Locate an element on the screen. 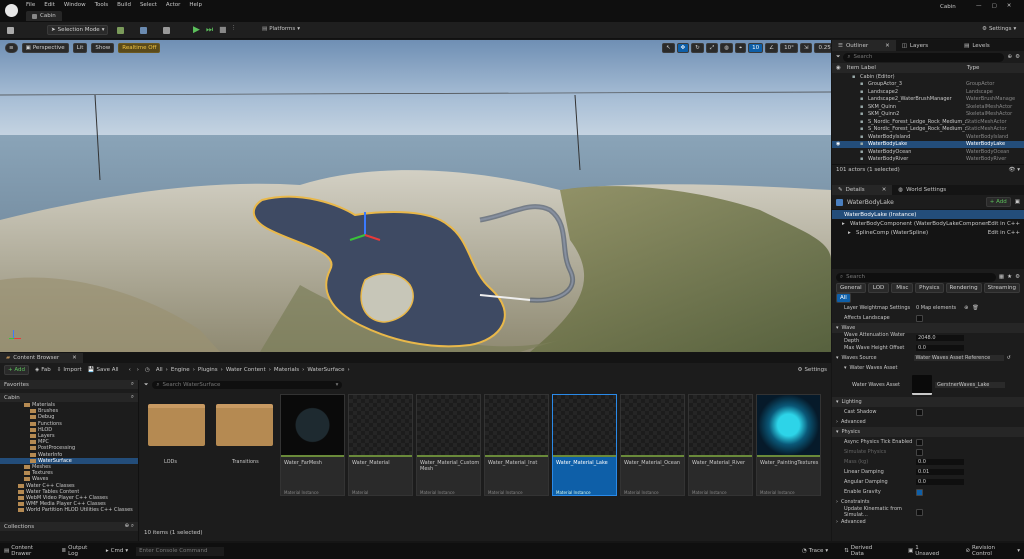 The image size is (1024, 559). tab-levels: ▤ Levels is located at coordinates (977, 46).